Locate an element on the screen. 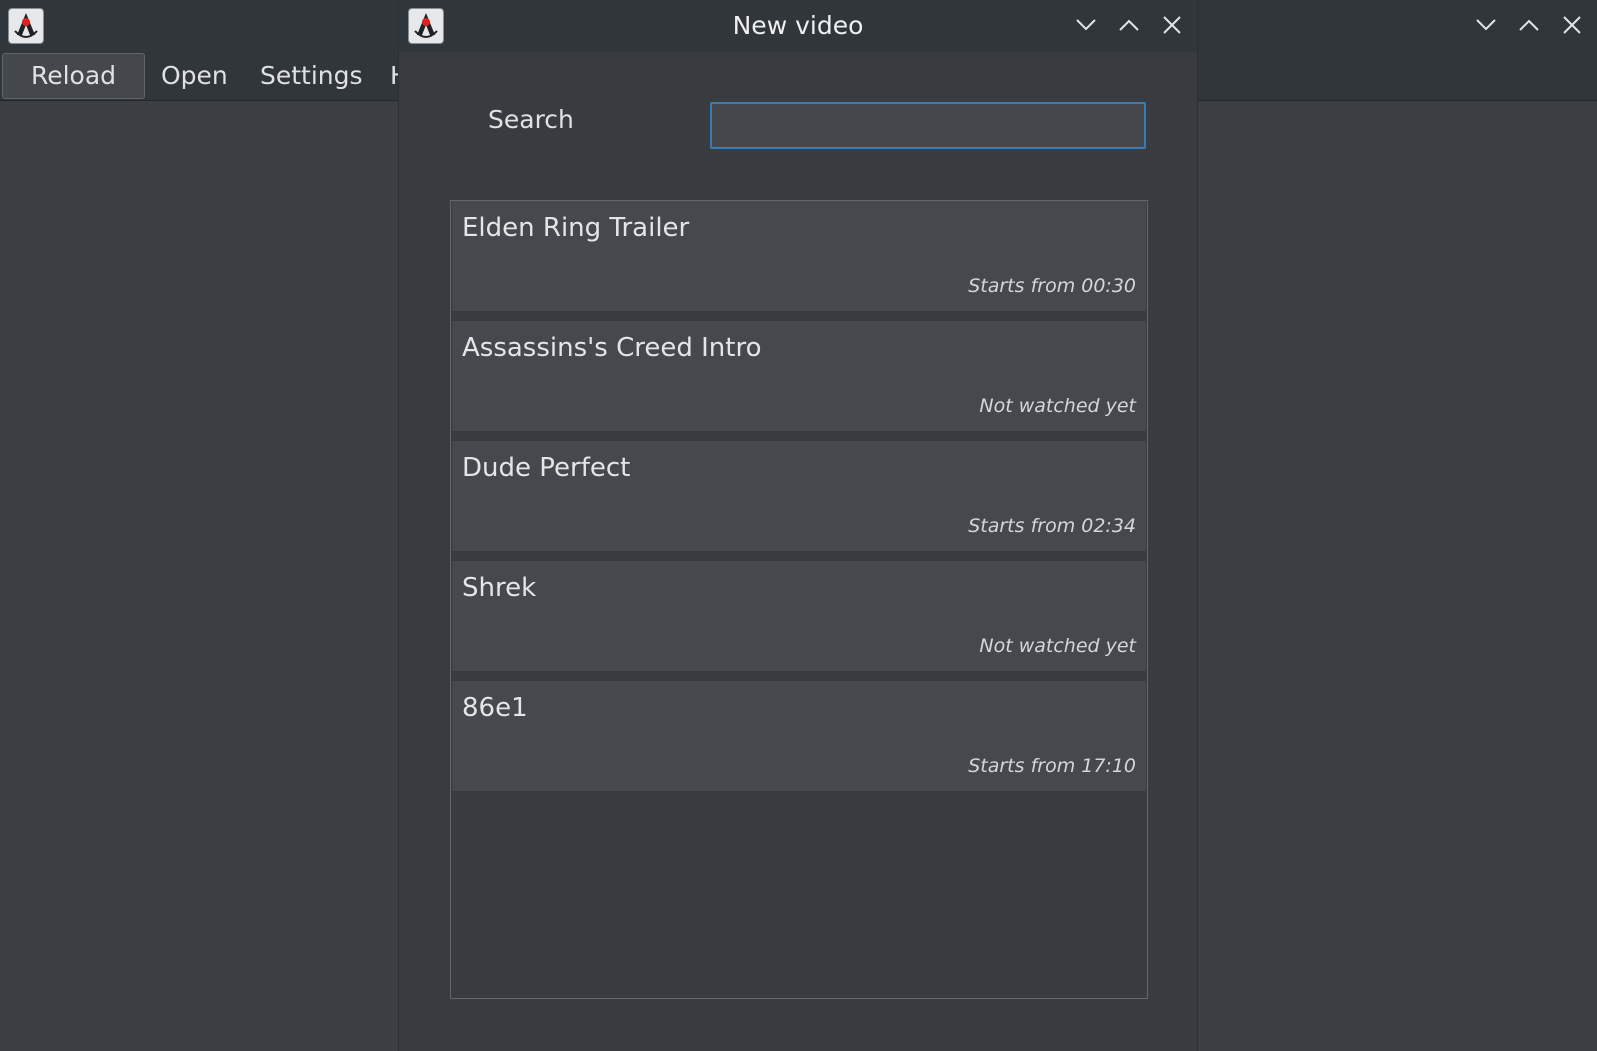  settings-menu-item: Settings is located at coordinates (311, 76).